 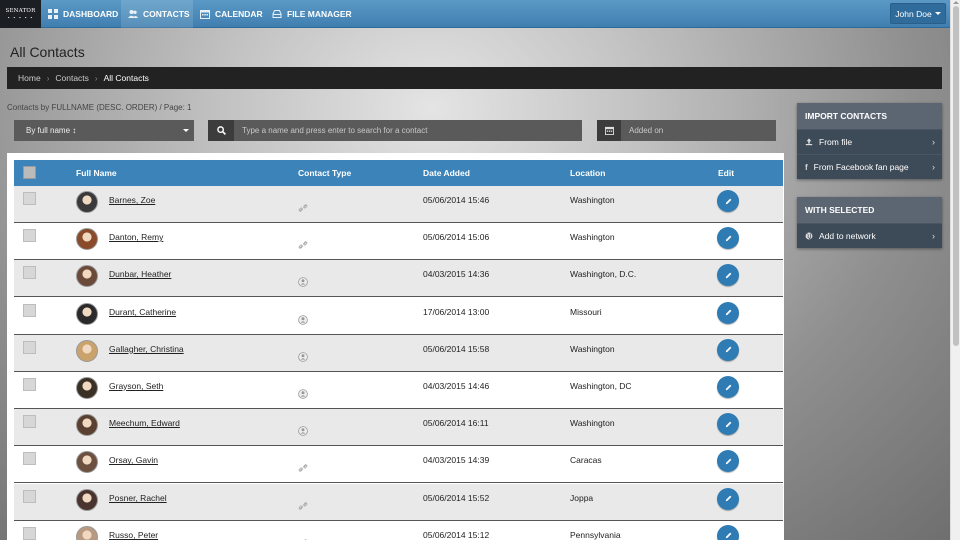 I want to click on contact-name-link: Danton, Remy, so click(x=136, y=237).